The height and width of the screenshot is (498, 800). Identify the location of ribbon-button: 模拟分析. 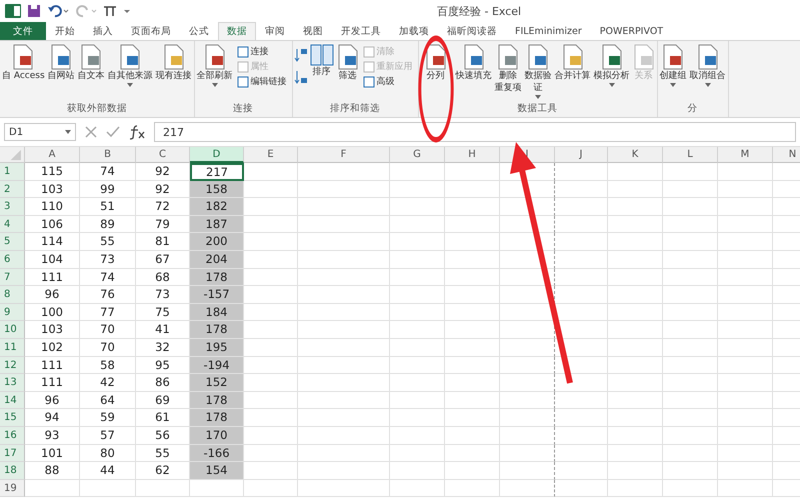
(611, 72).